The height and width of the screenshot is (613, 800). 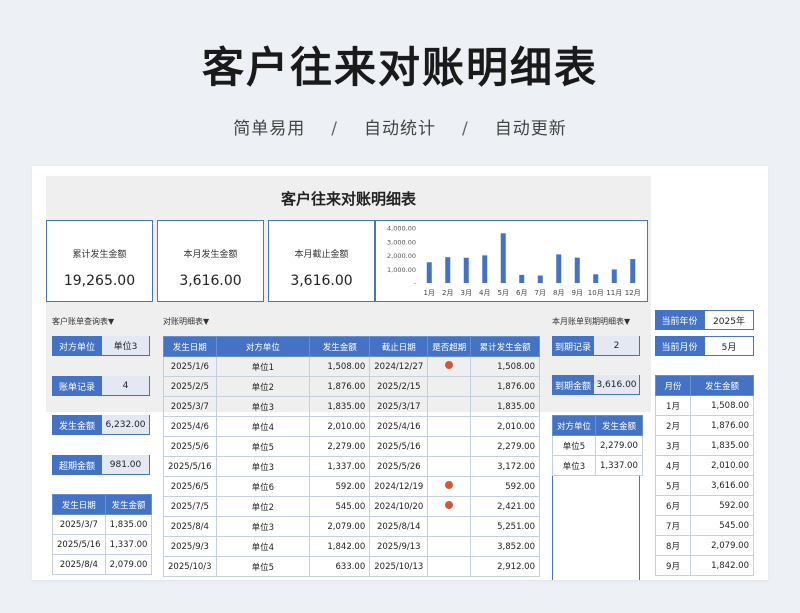 What do you see at coordinates (210, 261) in the screenshot?
I see `kpi-card-month: 本月发生金额 3,616.00` at bounding box center [210, 261].